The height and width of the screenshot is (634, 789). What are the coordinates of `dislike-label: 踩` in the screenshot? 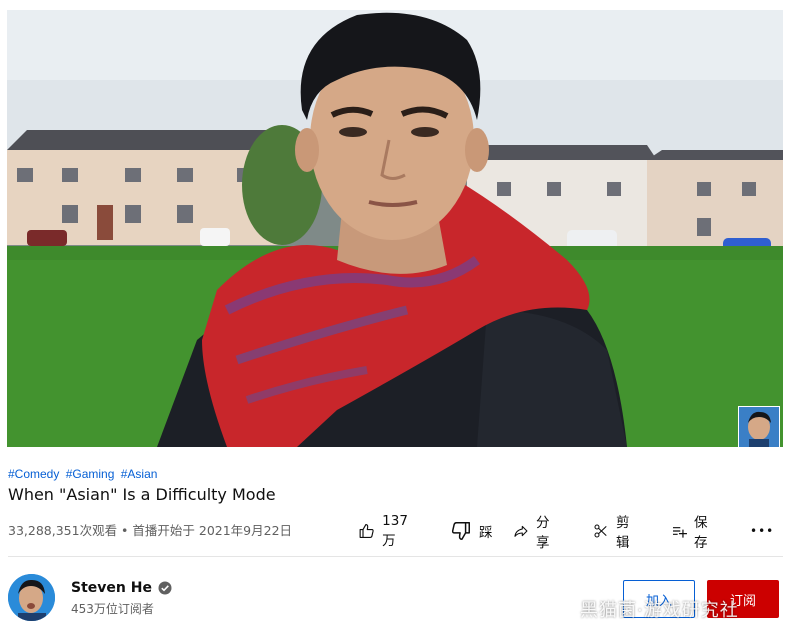 It's located at (486, 533).